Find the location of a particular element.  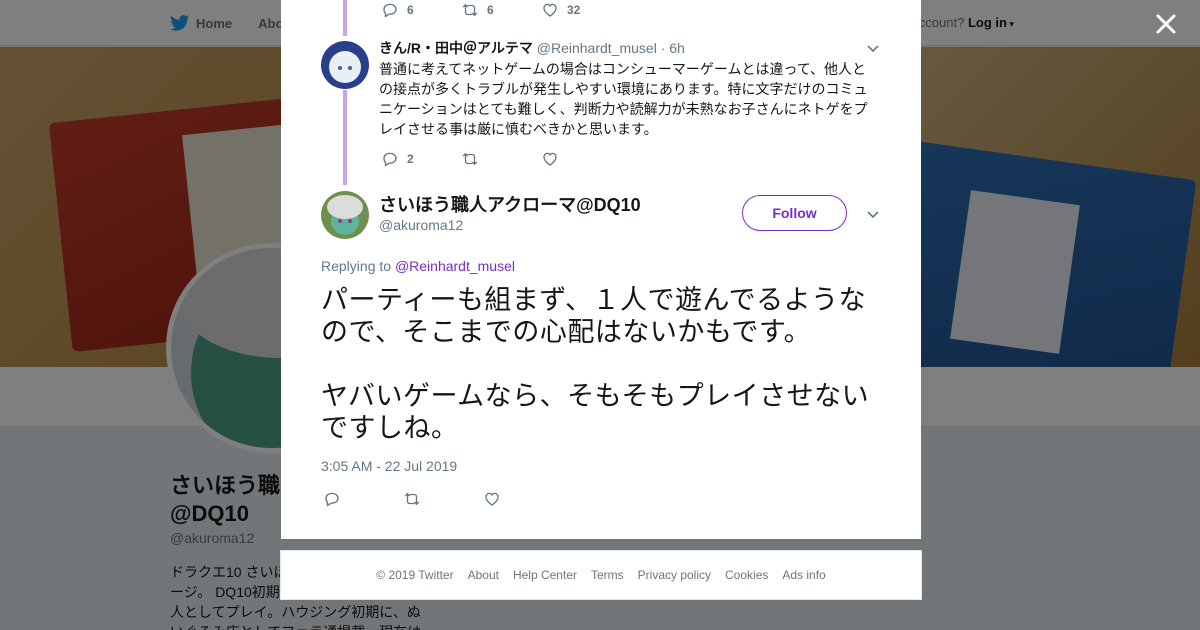

like-action: 32 is located at coordinates (581, 10).